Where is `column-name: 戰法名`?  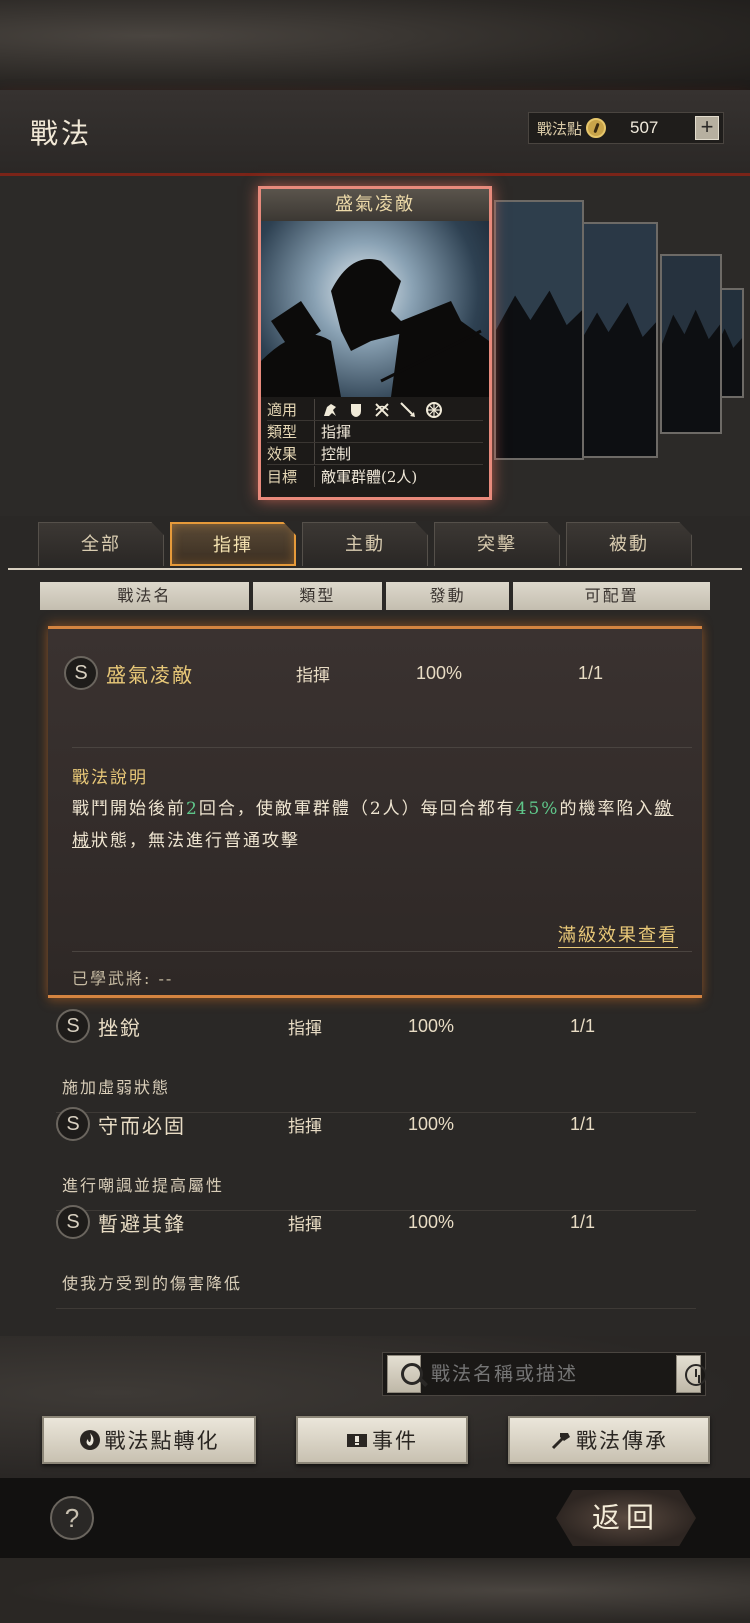 column-name: 戰法名 is located at coordinates (144, 596).